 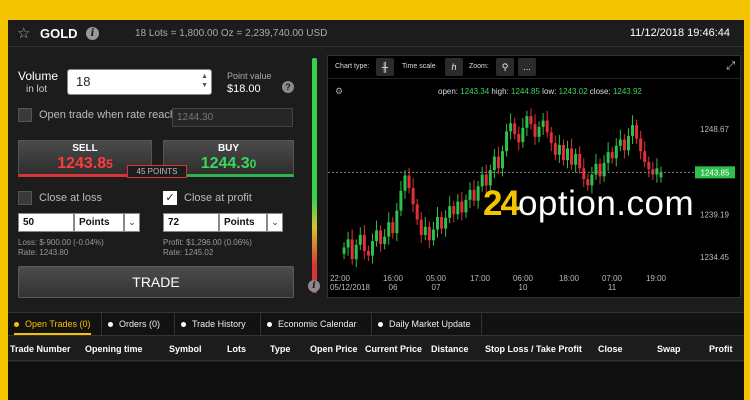 I want to click on candlestick-type-icon: ╫, so click(x=385, y=67).